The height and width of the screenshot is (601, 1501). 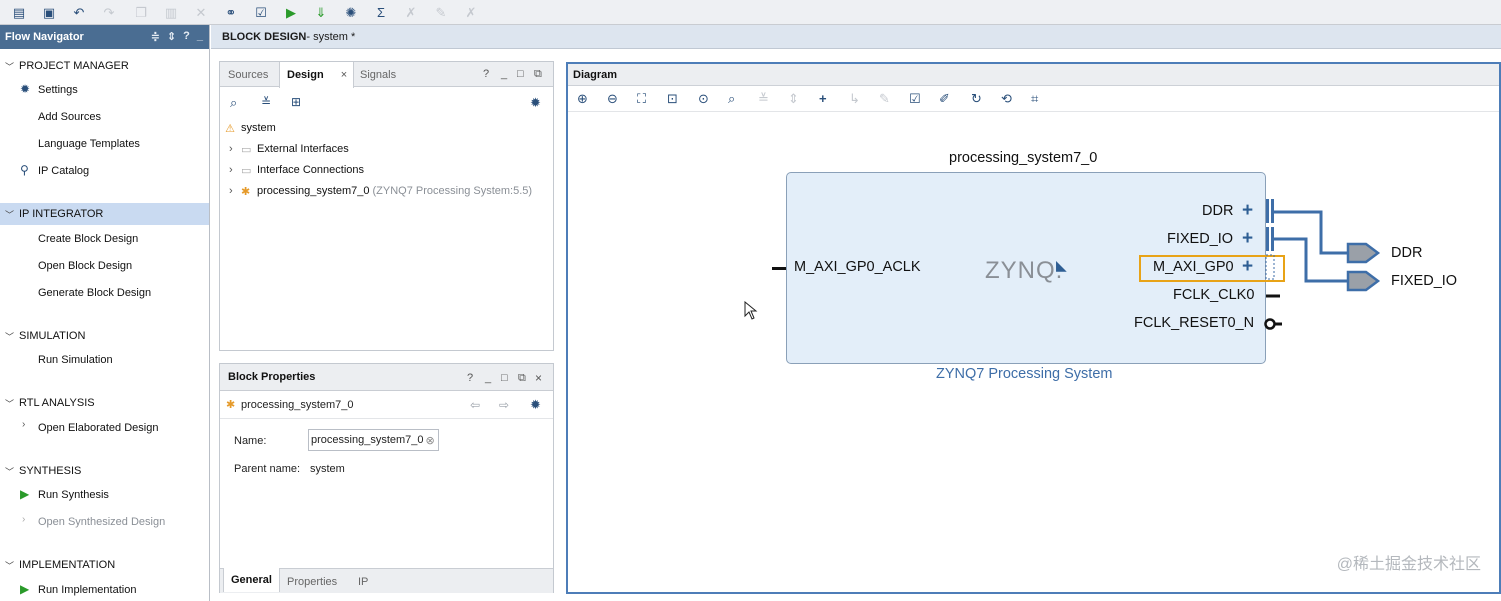 I want to click on zoom-out-icon: ⊖, so click(x=612, y=99).